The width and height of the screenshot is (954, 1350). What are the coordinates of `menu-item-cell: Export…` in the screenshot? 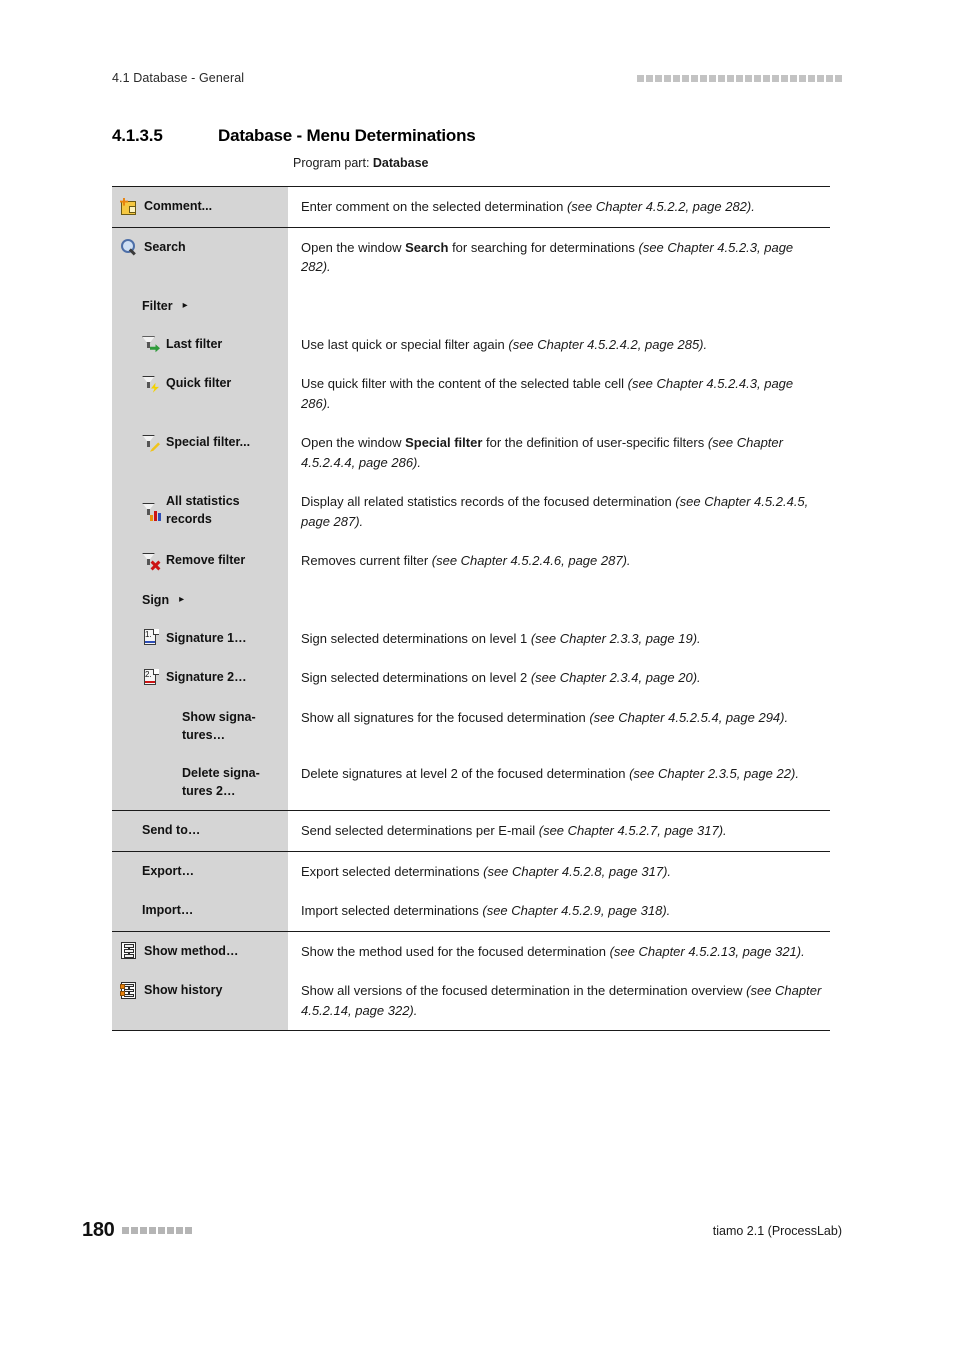 It's located at (200, 871).